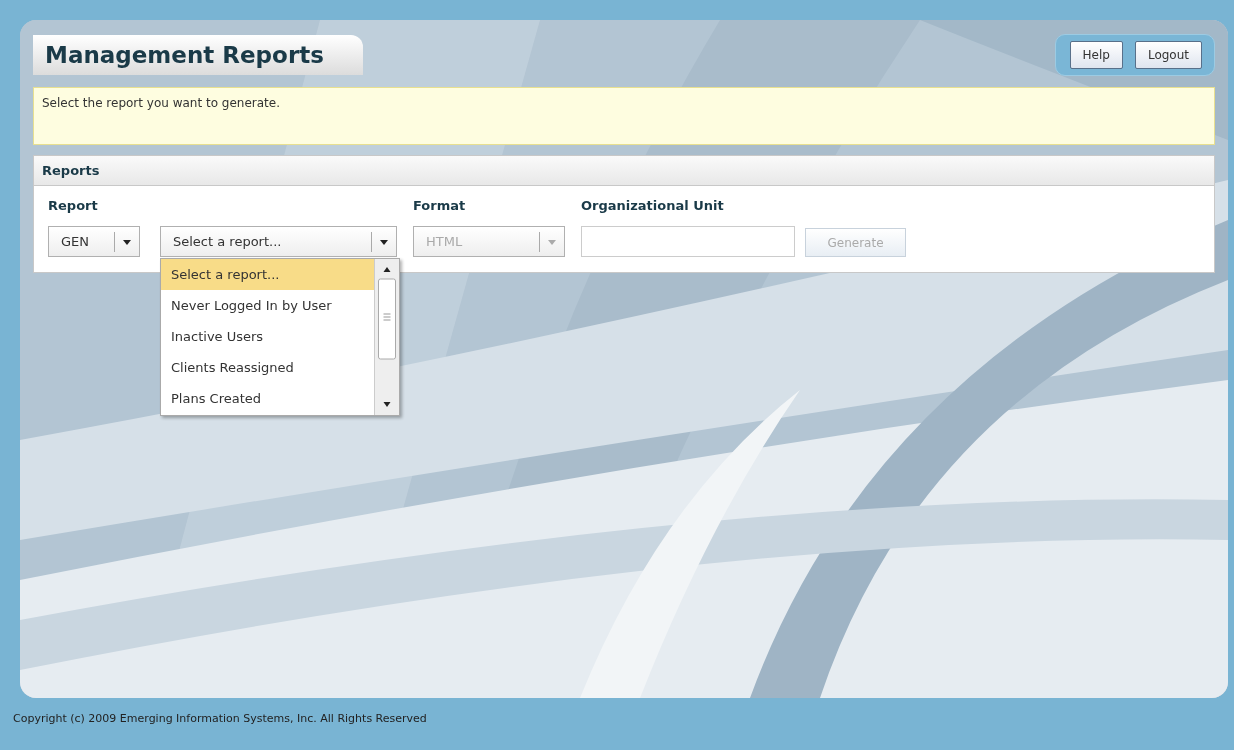 This screenshot has width=1234, height=750. What do you see at coordinates (220, 718) in the screenshot?
I see `copyright-text: Copyright (c) 2009 Emerging Information Systems, Inc. All Rights Reserved` at bounding box center [220, 718].